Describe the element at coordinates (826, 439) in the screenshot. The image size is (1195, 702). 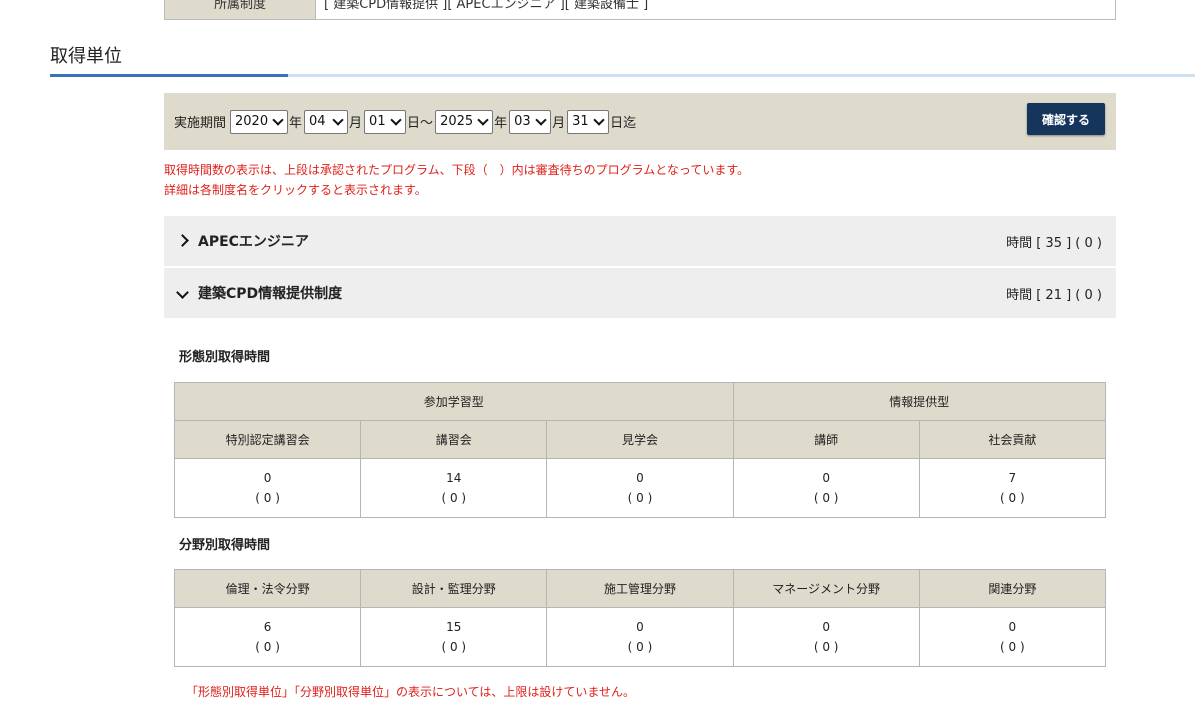
I see `column-header: 講師` at that location.